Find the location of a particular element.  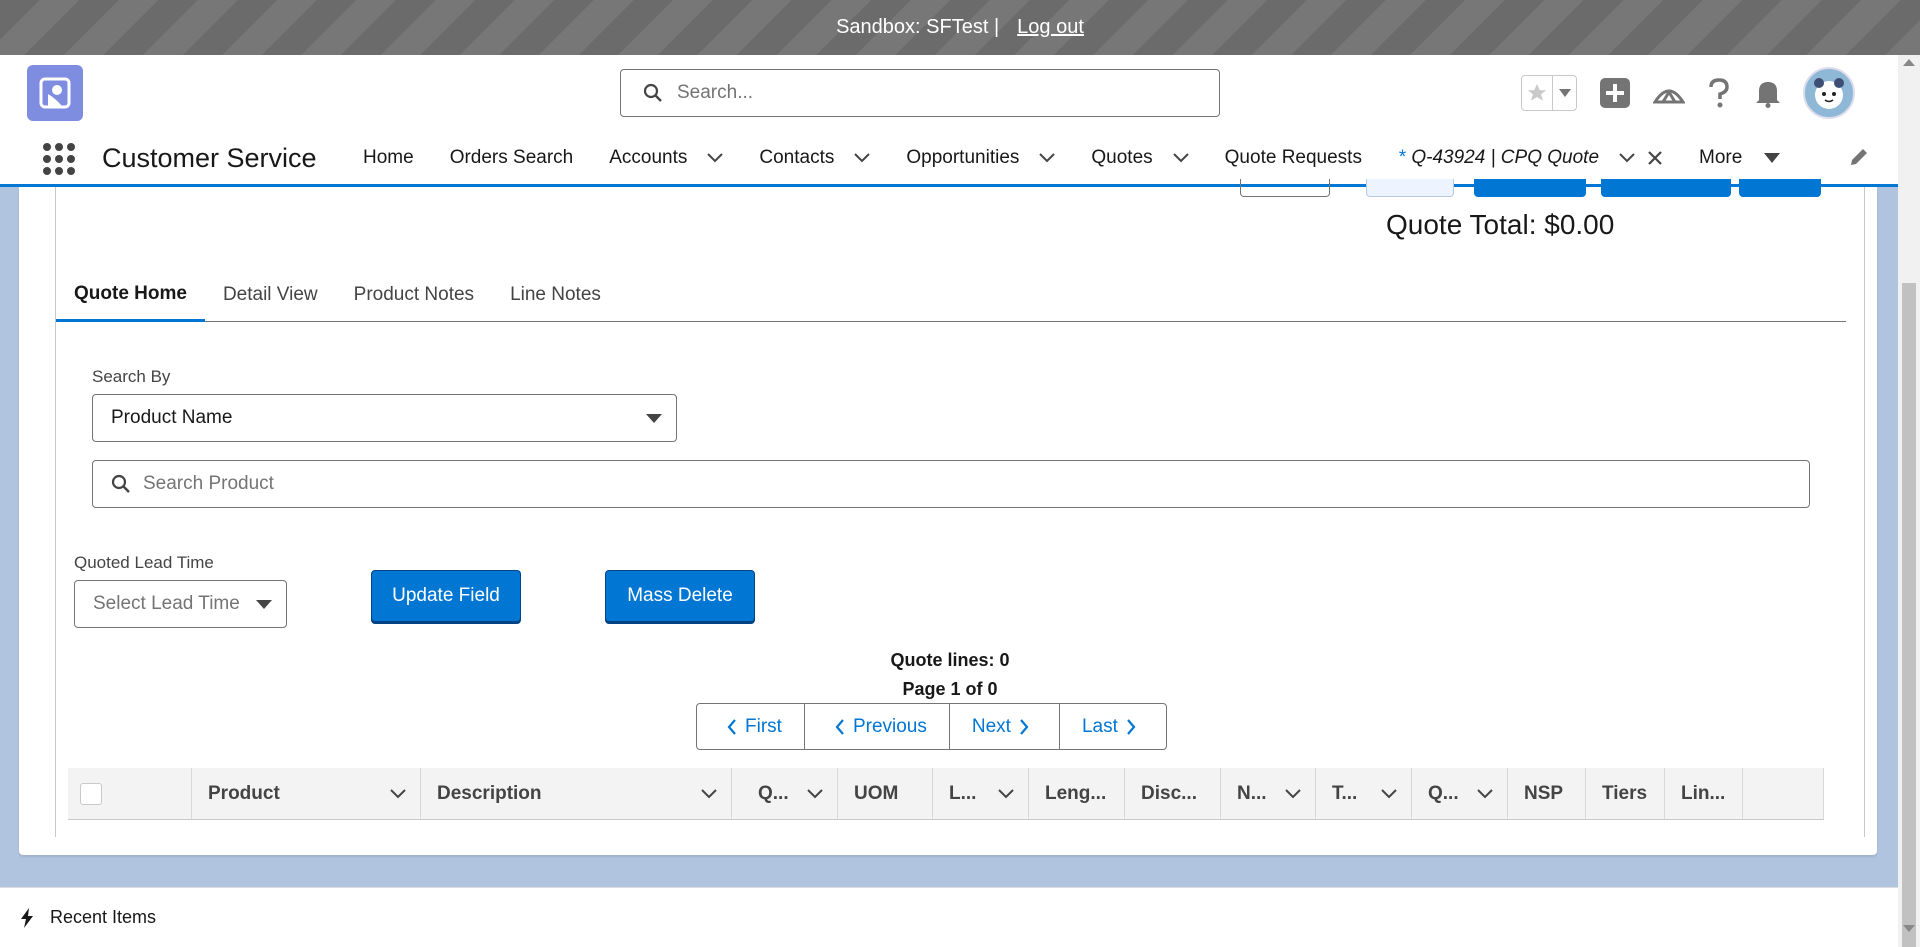

tab-product-notes: Product Notes is located at coordinates (414, 295).